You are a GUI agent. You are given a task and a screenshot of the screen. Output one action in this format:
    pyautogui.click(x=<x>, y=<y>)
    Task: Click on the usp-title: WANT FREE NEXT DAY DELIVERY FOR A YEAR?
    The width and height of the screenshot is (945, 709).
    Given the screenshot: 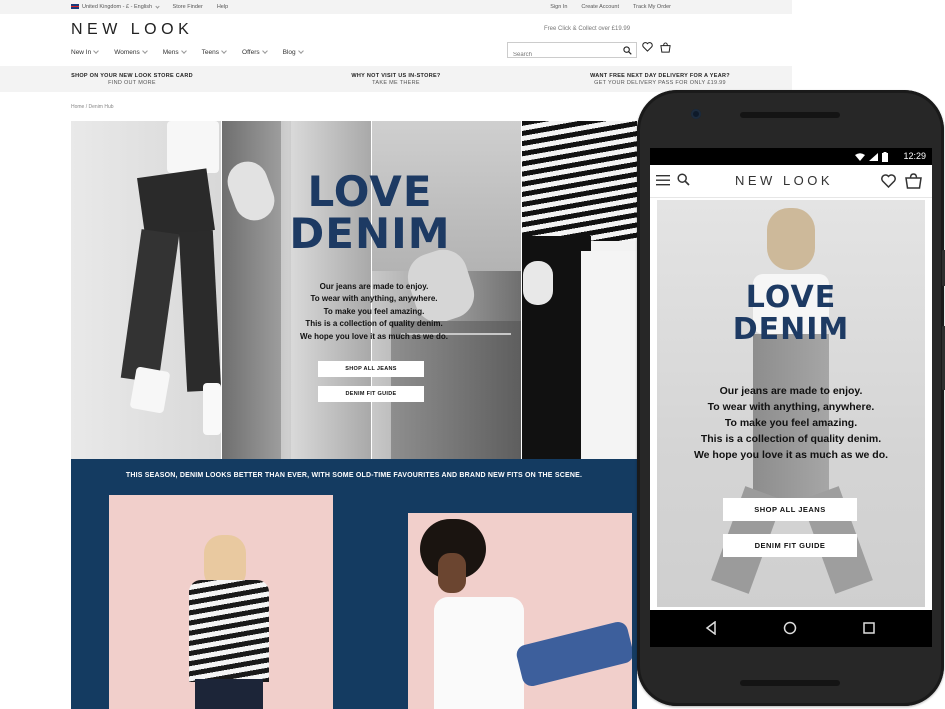 What is the action you would take?
    pyautogui.click(x=660, y=76)
    